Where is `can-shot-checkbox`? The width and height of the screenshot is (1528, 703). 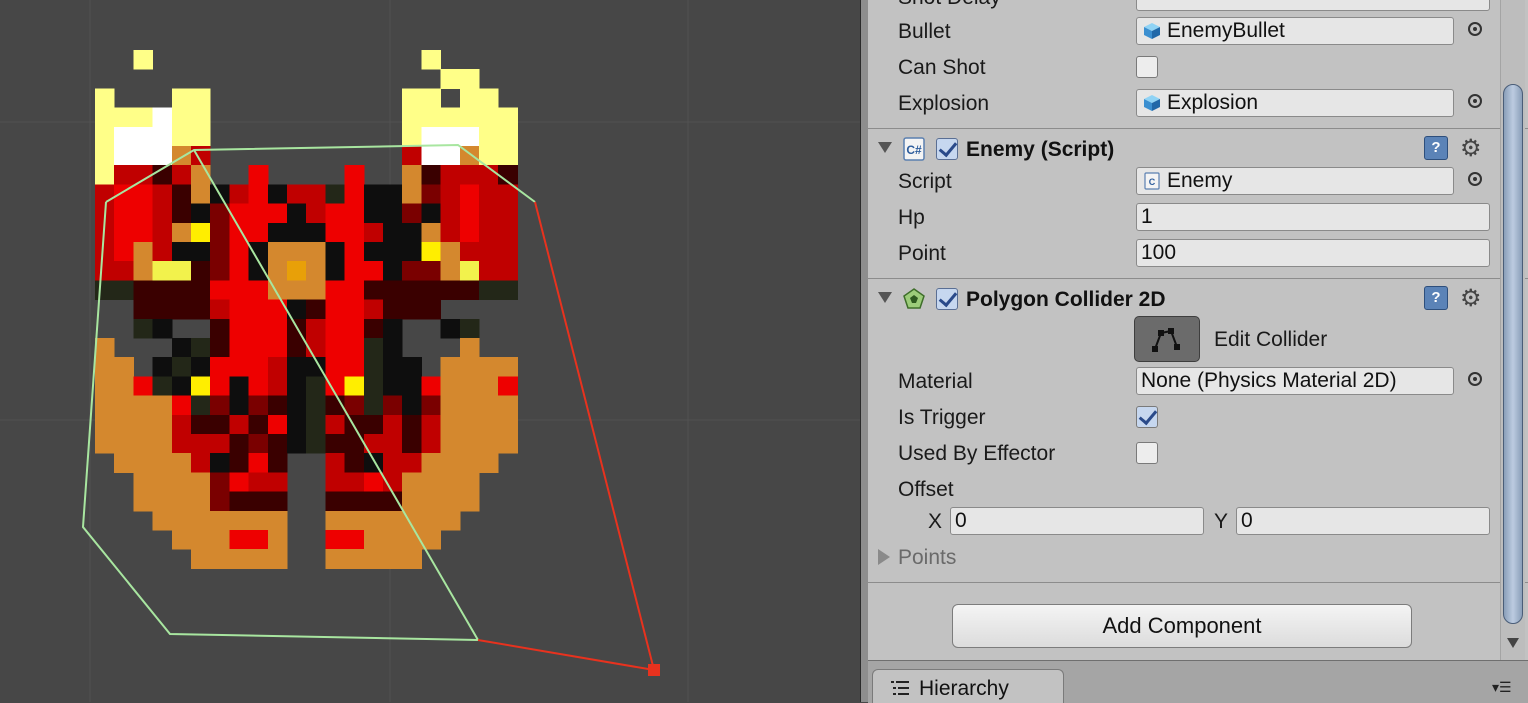 can-shot-checkbox is located at coordinates (1147, 67).